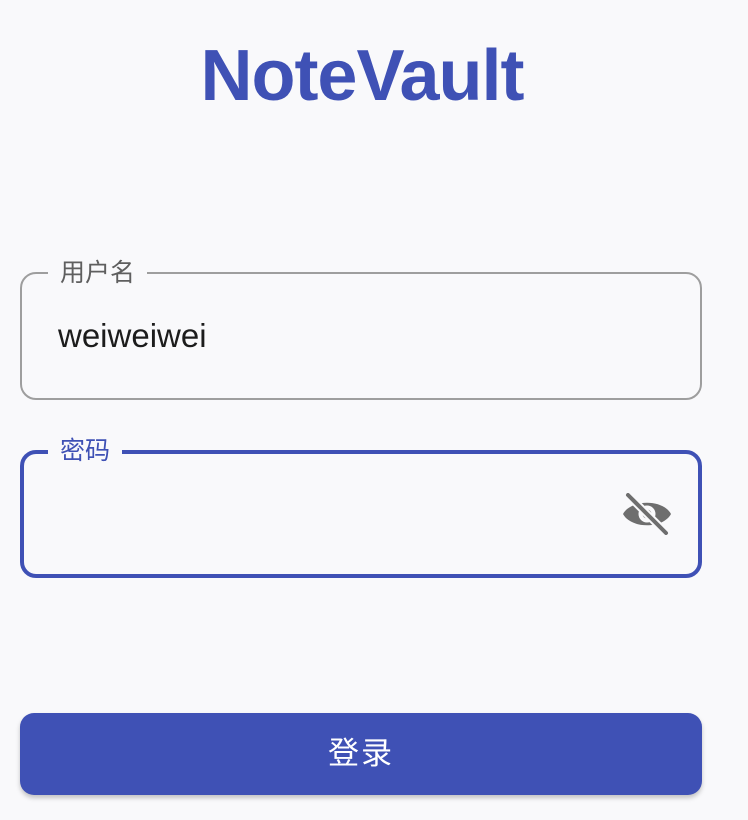  I want to click on password-label: 密码, so click(85, 451).